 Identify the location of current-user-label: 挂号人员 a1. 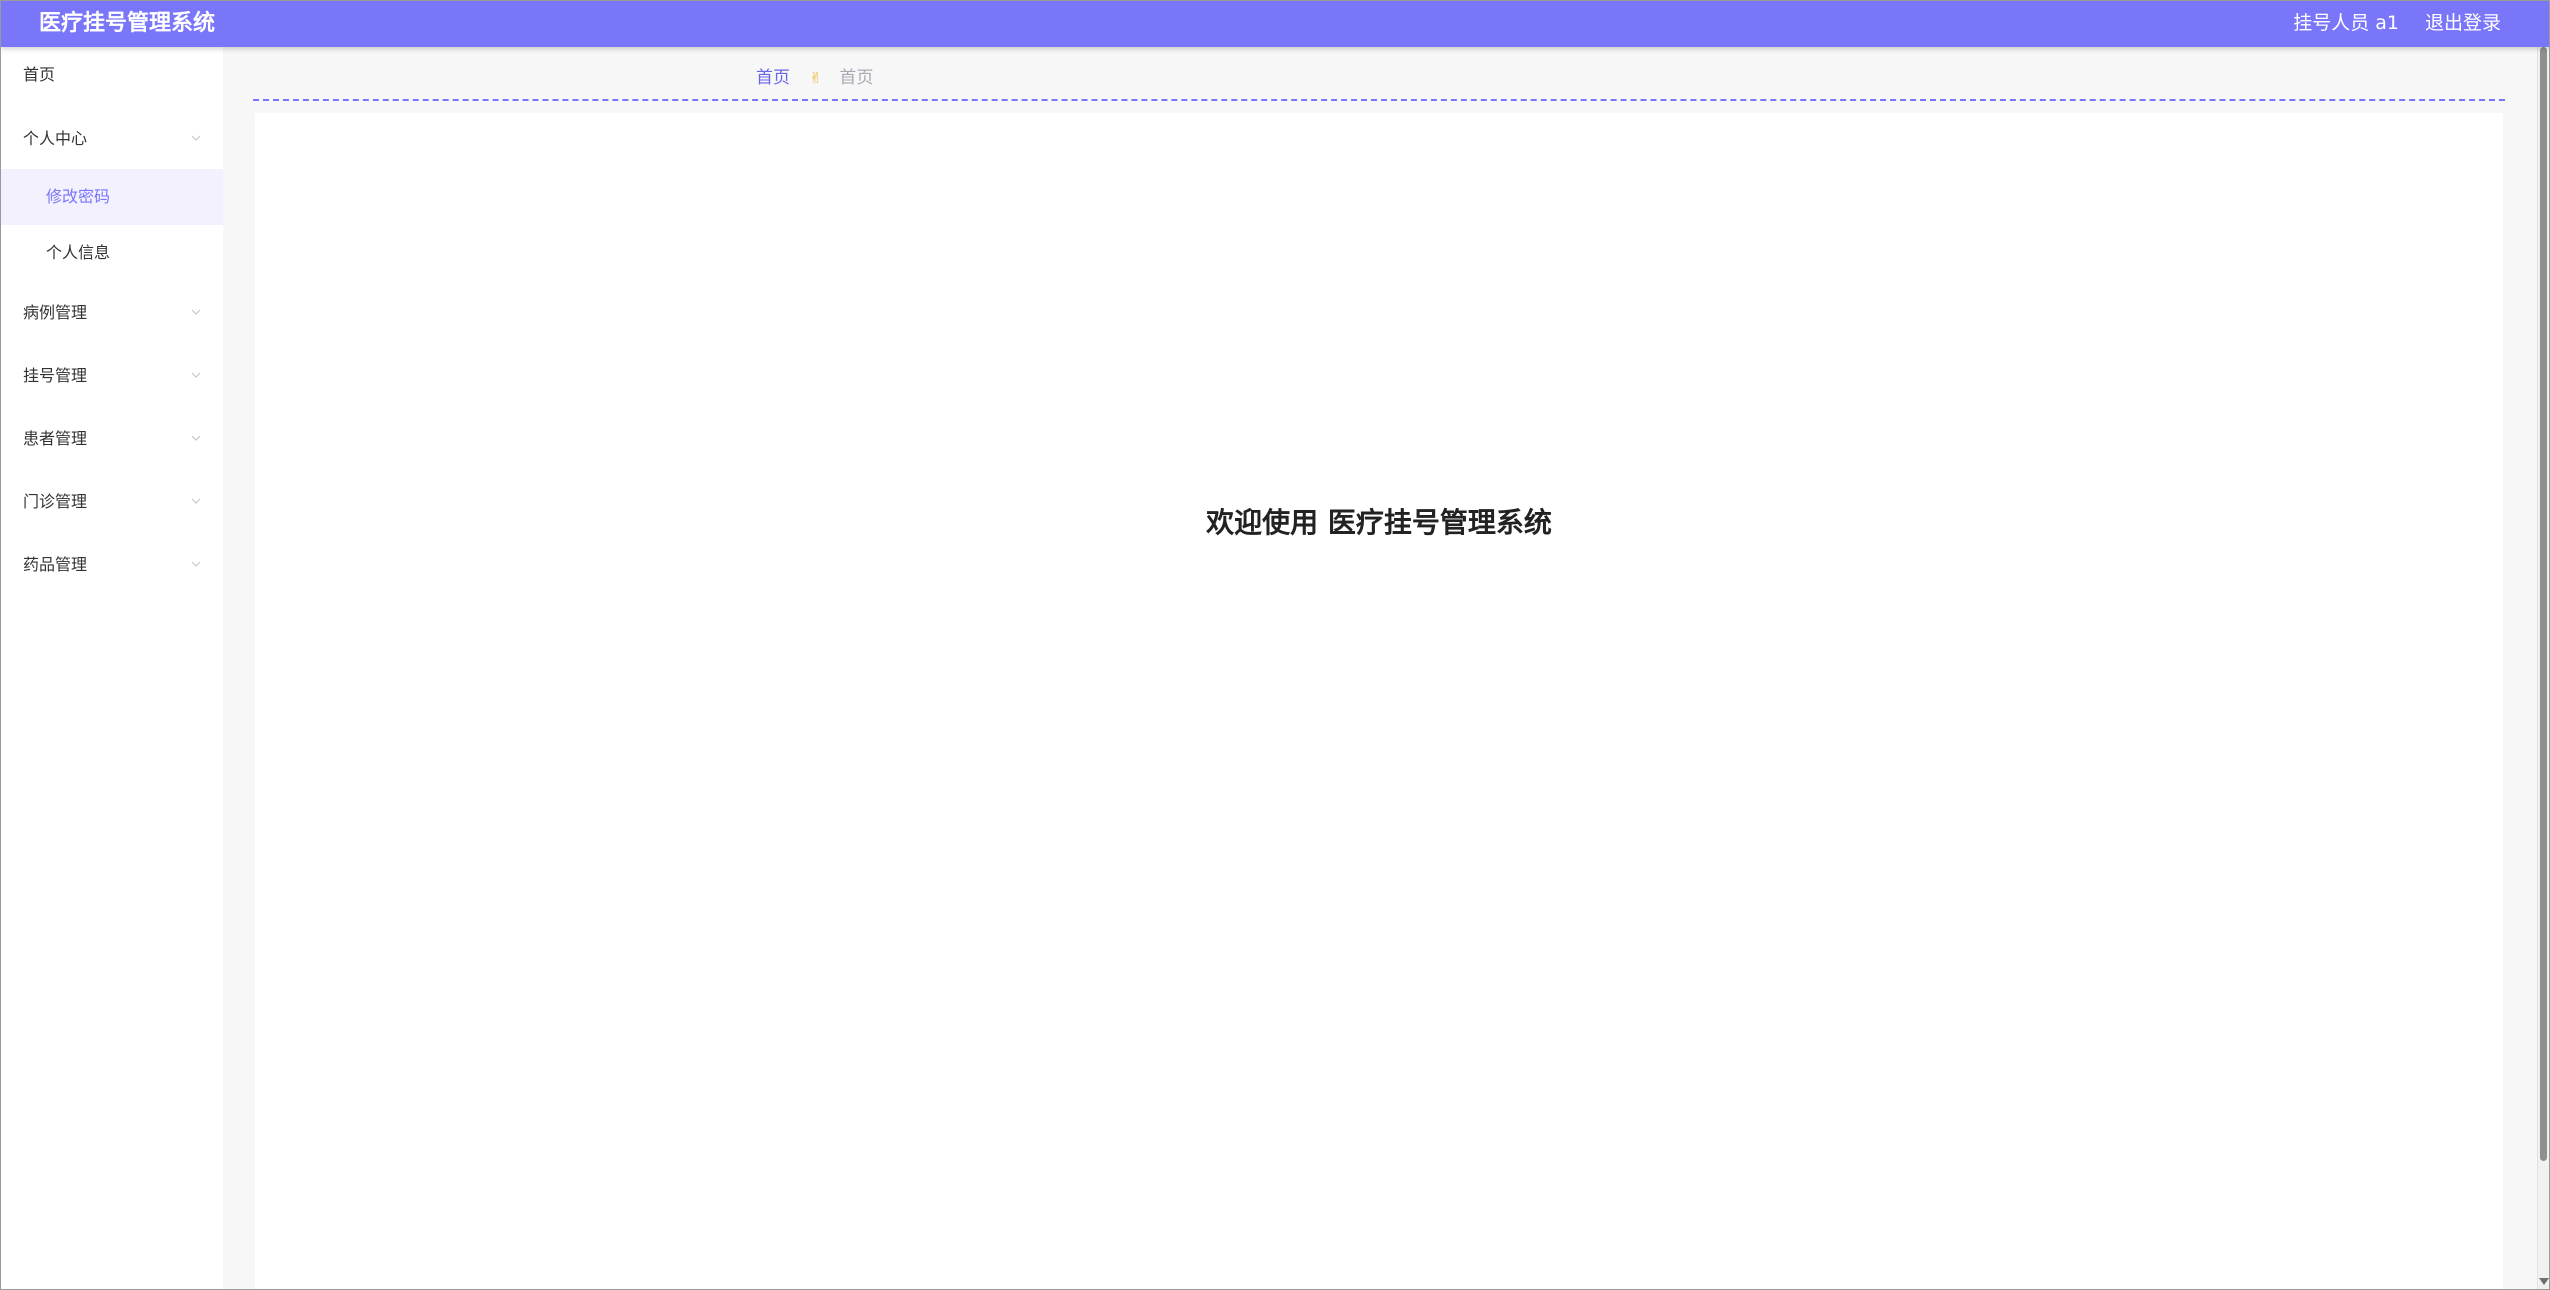
(2346, 23).